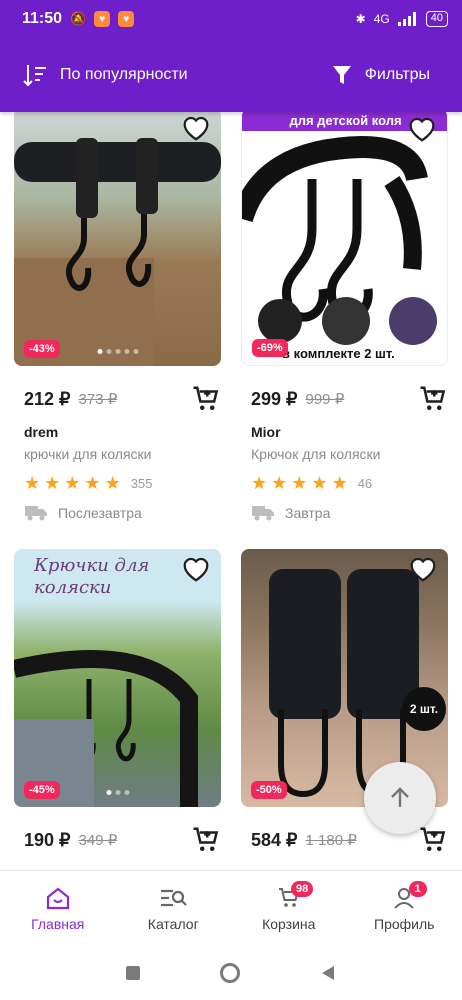 This screenshot has width=462, height=1000. What do you see at coordinates (231, 19) in the screenshot?
I see `status-bar: 11:50 🔕 ♥ ♥ ✱ 4G 40` at bounding box center [231, 19].